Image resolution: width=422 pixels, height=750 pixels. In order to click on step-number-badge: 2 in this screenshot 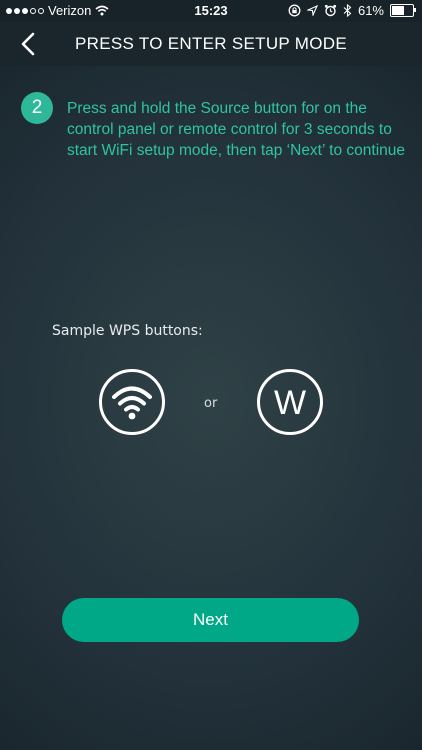, I will do `click(37, 108)`.